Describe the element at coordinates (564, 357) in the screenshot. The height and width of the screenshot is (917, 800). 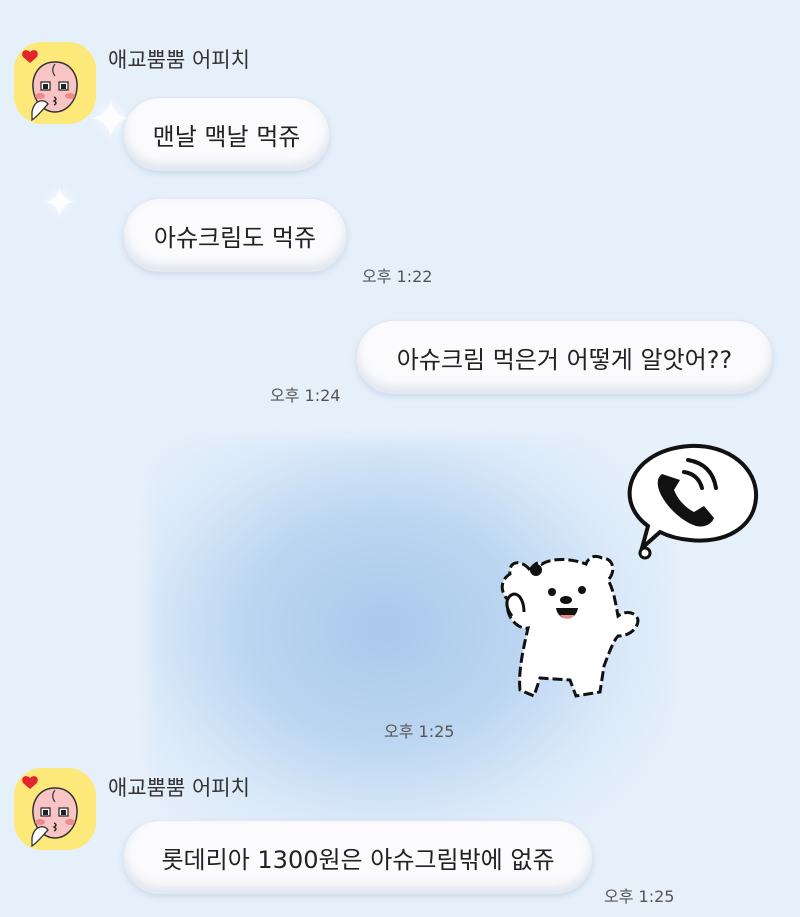
I see `message-bubble: 아슈크림 먹은거 어떻게 알앗어??` at that location.